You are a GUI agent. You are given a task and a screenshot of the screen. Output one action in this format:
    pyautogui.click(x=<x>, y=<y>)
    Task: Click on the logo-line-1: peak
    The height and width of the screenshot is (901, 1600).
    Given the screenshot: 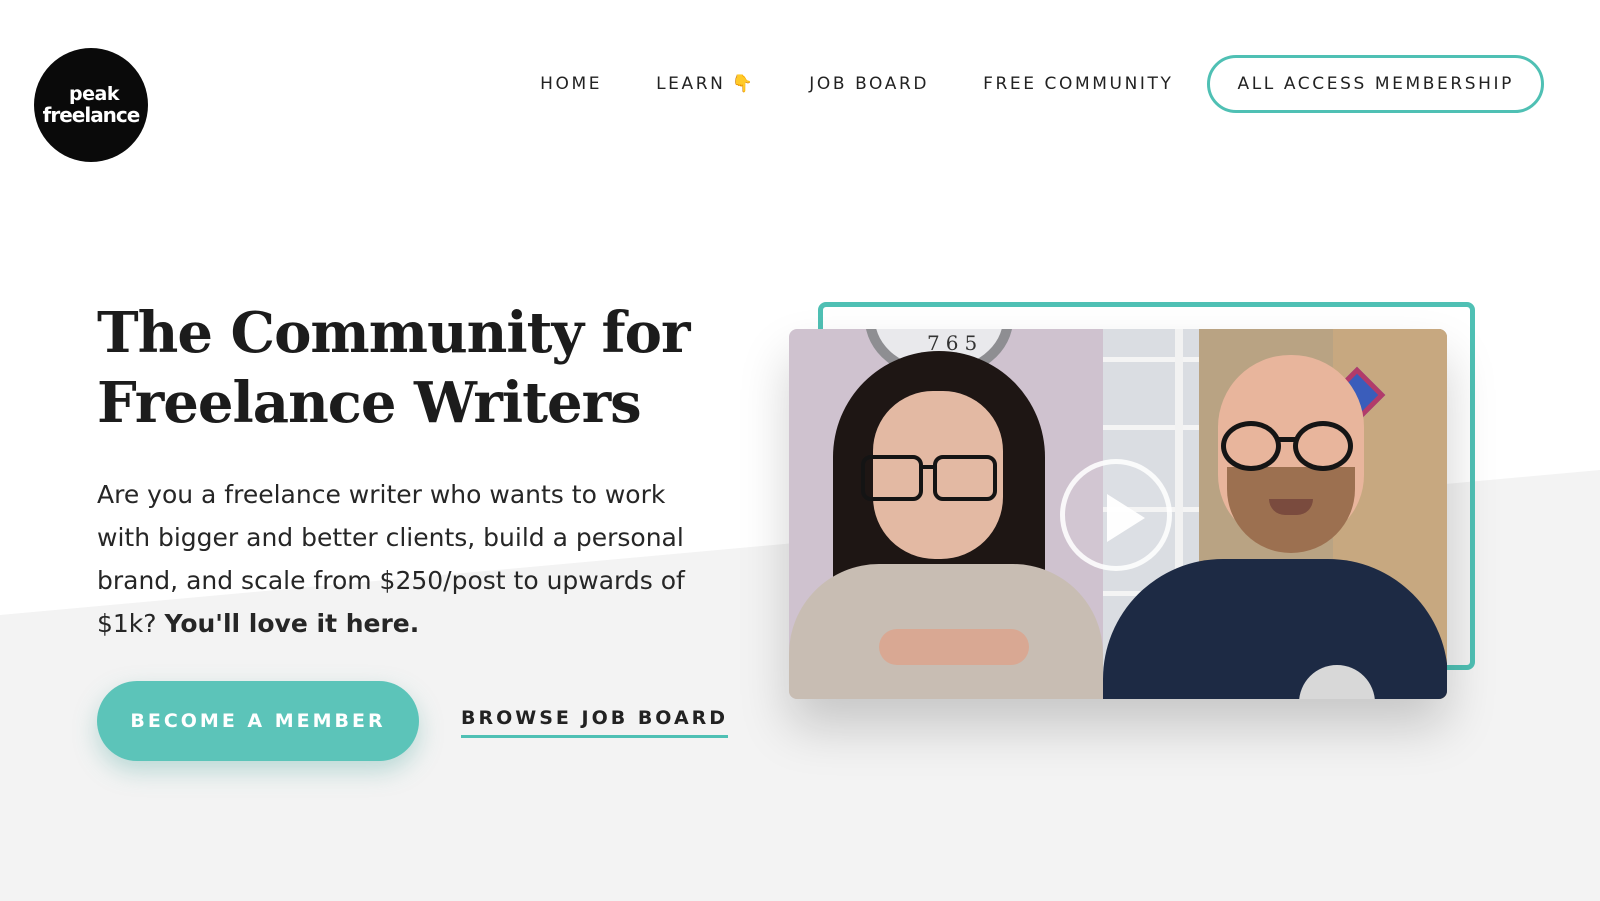 What is the action you would take?
    pyautogui.click(x=94, y=94)
    